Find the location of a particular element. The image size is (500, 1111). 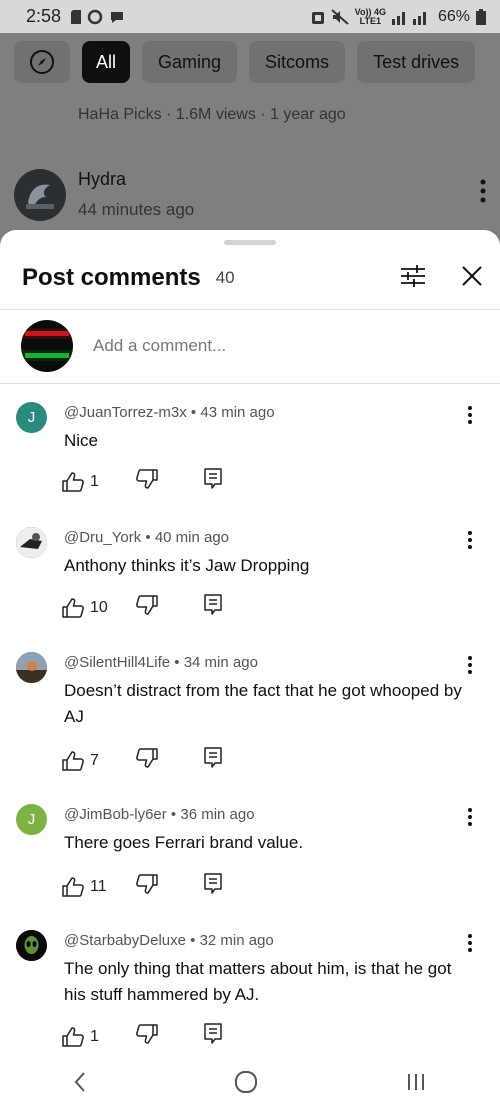

channel-name: Hydra is located at coordinates (102, 179).